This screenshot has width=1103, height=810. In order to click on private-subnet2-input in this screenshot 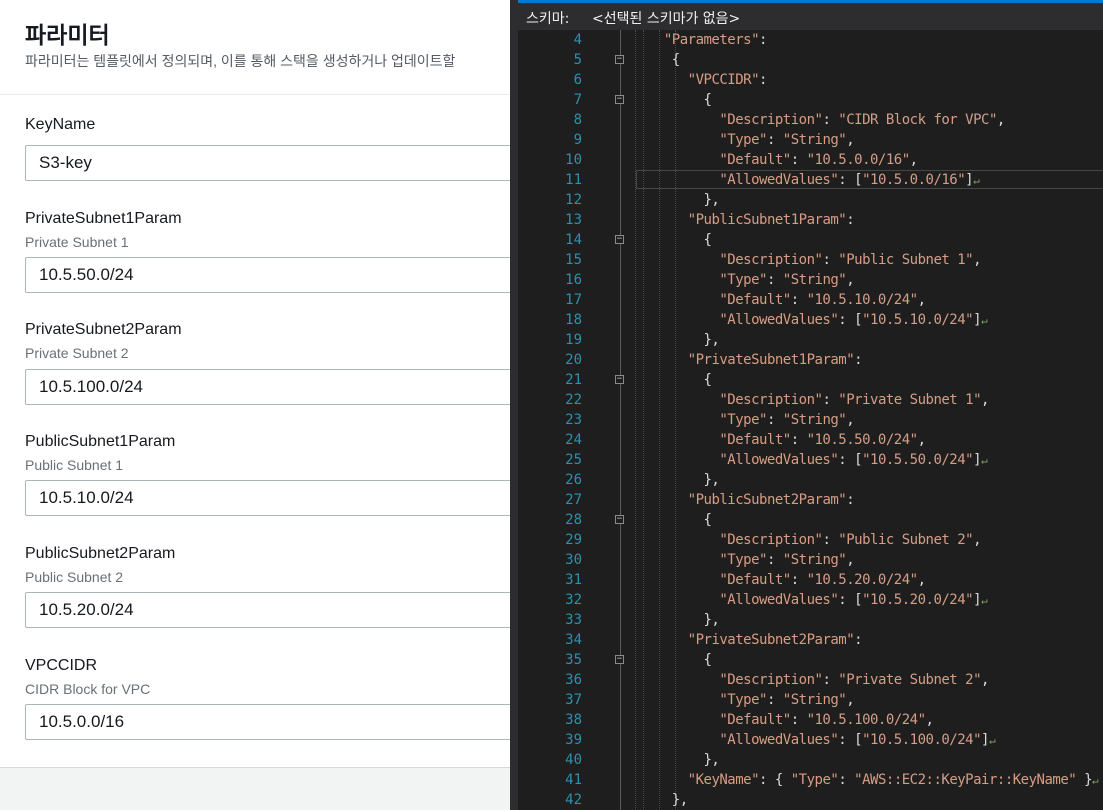, I will do `click(267, 387)`.